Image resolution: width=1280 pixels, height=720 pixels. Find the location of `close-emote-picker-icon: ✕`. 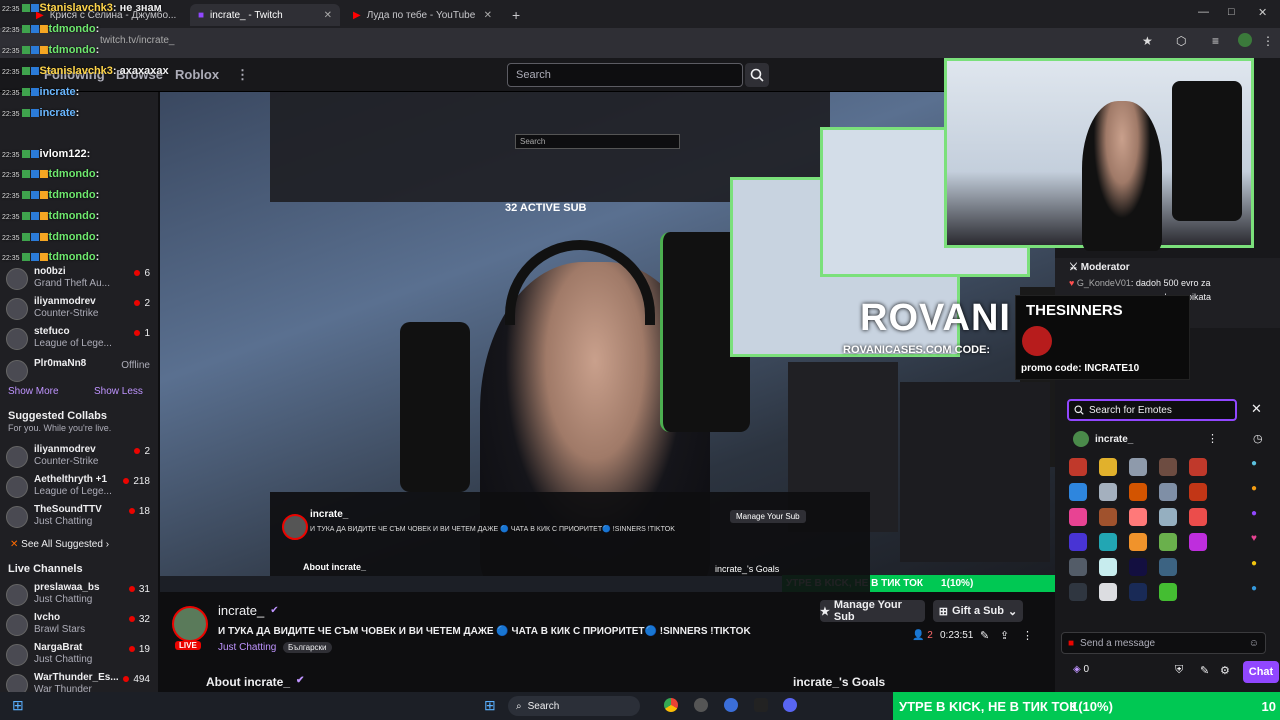

close-emote-picker-icon: ✕ is located at coordinates (1256, 409).